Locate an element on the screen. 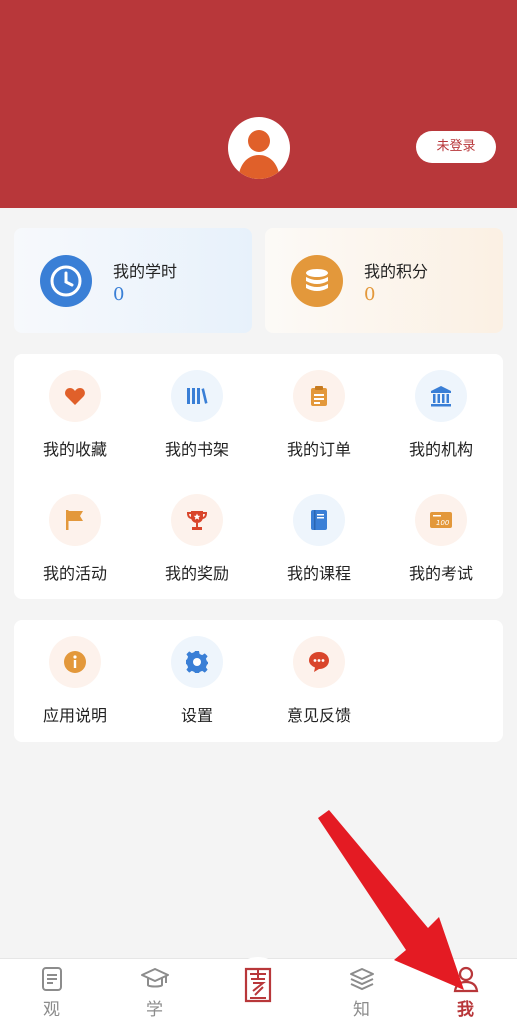 This screenshot has height=1031, width=517. heart-icon is located at coordinates (75, 396).